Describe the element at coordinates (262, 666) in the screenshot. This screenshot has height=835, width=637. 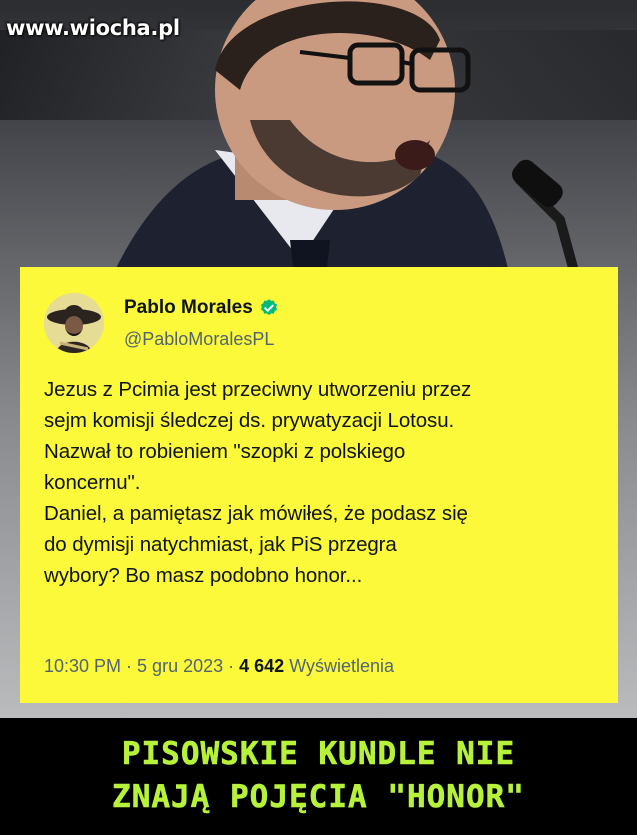
I see `views-count: 4 642` at that location.